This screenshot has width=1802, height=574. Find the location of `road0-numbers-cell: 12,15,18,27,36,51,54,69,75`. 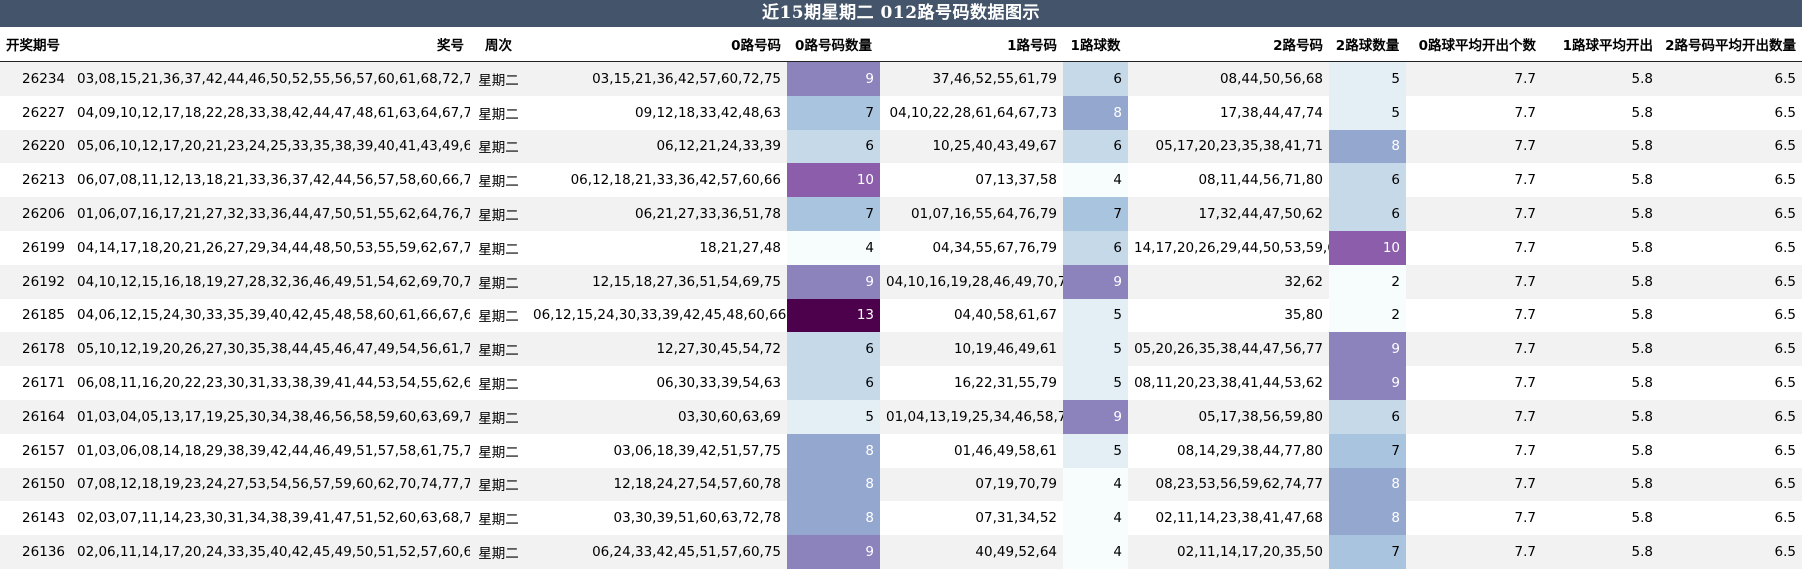

road0-numbers-cell: 12,15,18,27,36,51,54,69,75 is located at coordinates (657, 281).